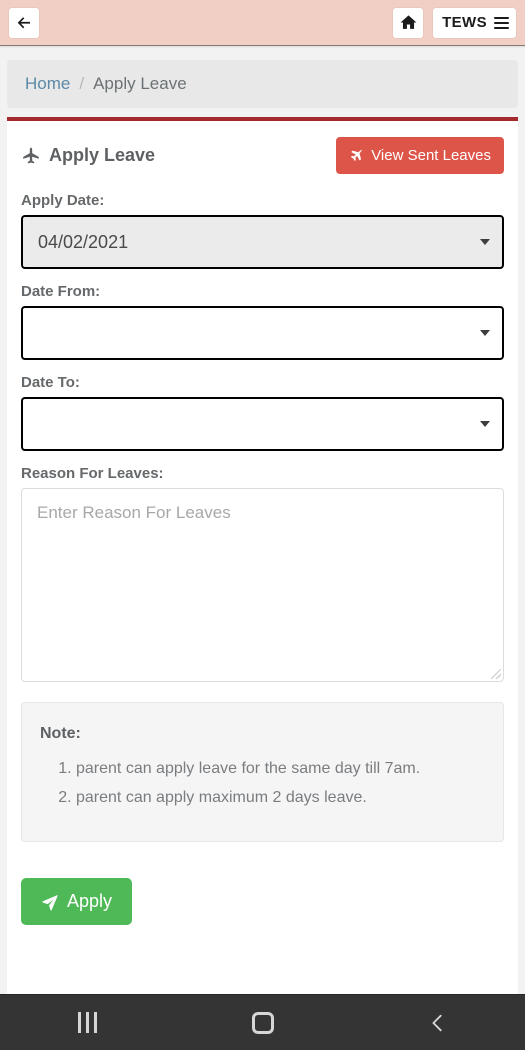  What do you see at coordinates (262, 153) in the screenshot?
I see `card-header: Apply Leave View Sent Leaves` at bounding box center [262, 153].